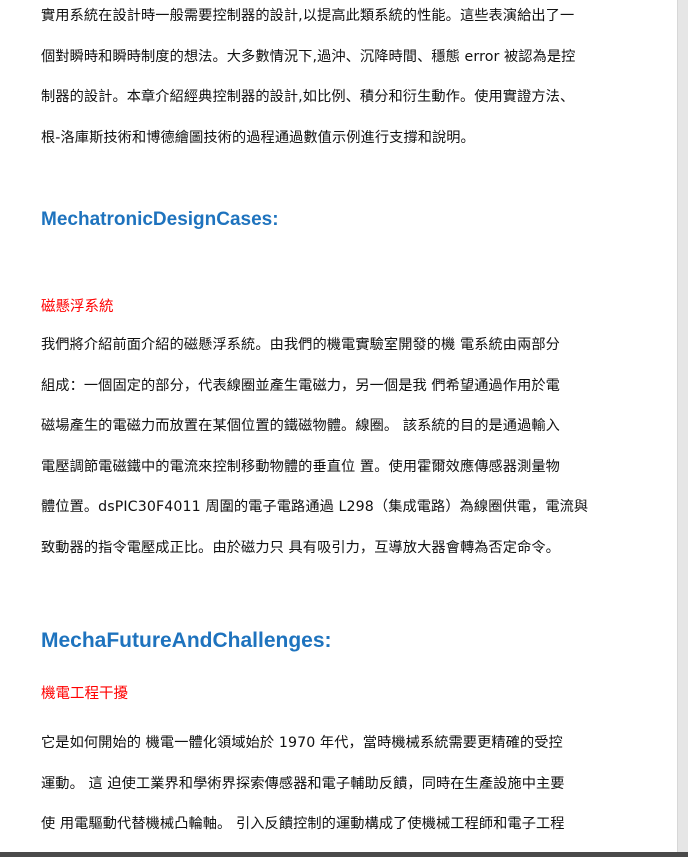 The width and height of the screenshot is (688, 857). Describe the element at coordinates (308, 16) in the screenshot. I see `paragraph-line: 實用系統在設計時一般需要控制器的設計,以提高此類系統的性能。這些表演給出了一` at that location.